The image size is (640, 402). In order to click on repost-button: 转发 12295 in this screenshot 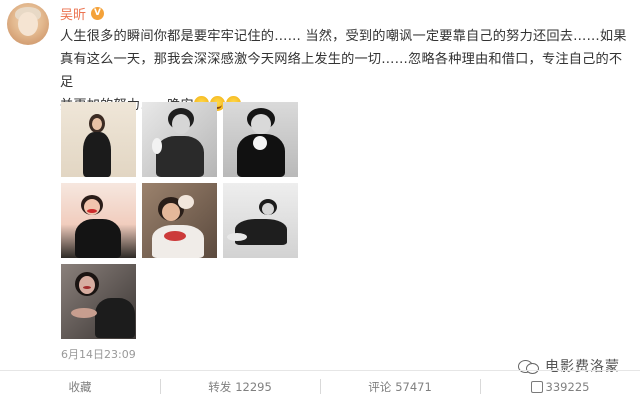, I will do `click(240, 386)`.